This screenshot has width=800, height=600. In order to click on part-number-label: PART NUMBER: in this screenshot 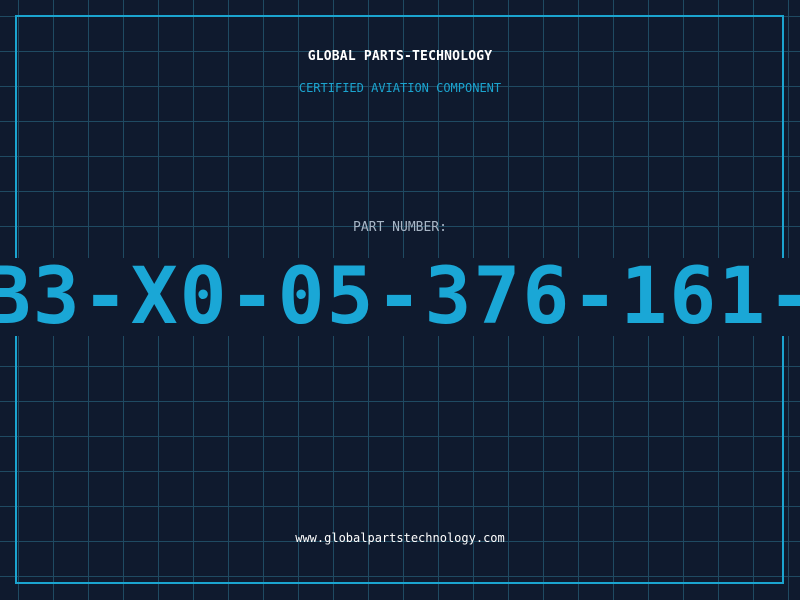, I will do `click(400, 227)`.